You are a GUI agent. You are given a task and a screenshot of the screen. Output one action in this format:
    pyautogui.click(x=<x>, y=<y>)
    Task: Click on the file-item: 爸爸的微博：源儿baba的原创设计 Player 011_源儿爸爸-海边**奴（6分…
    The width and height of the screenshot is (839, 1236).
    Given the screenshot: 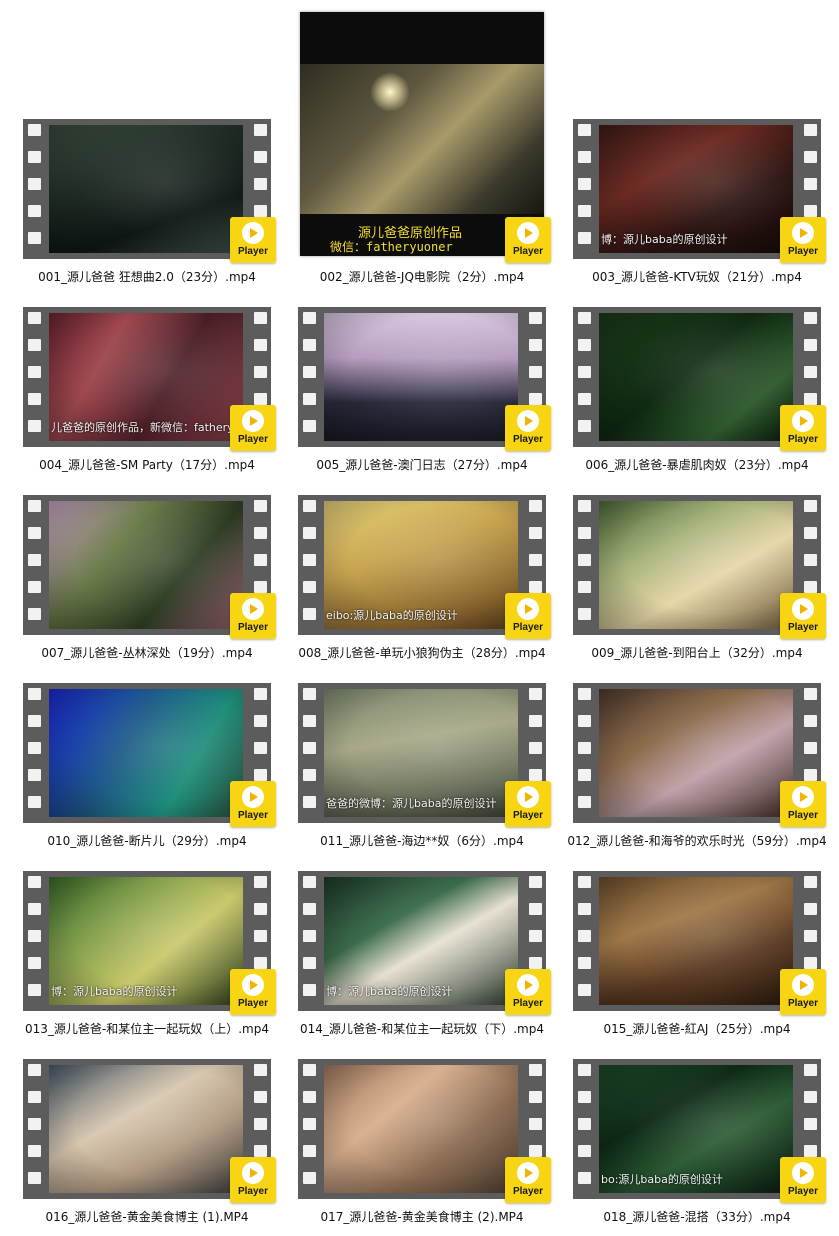 What is the action you would take?
    pyautogui.click(x=413, y=770)
    